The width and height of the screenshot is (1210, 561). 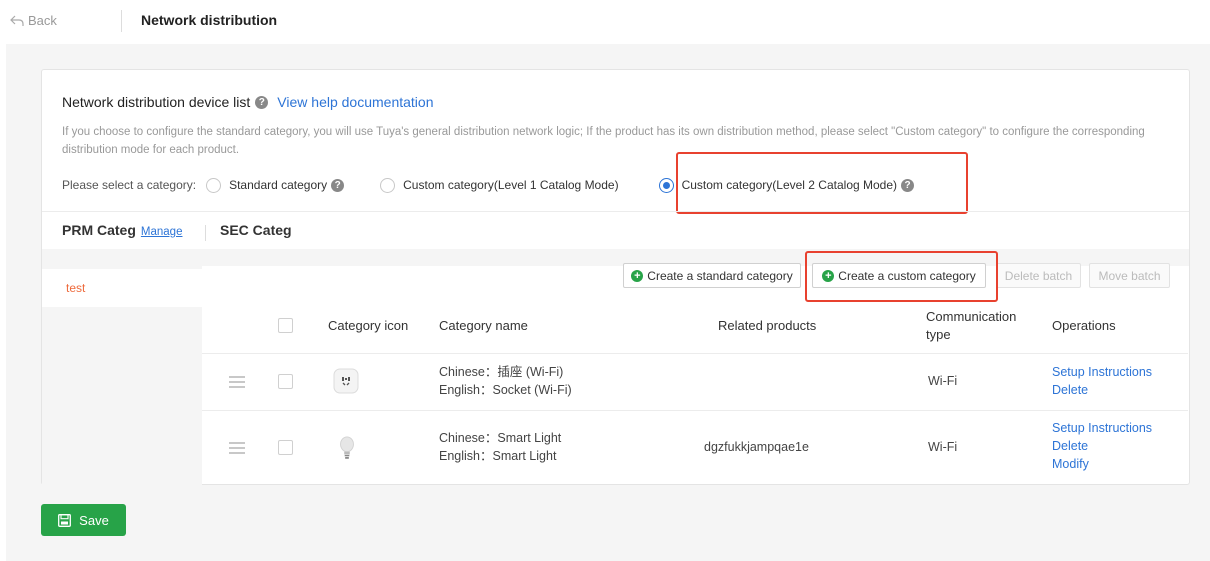 I want to click on row2-operations: Setup Instructions Delete Modify, so click(x=1102, y=446).